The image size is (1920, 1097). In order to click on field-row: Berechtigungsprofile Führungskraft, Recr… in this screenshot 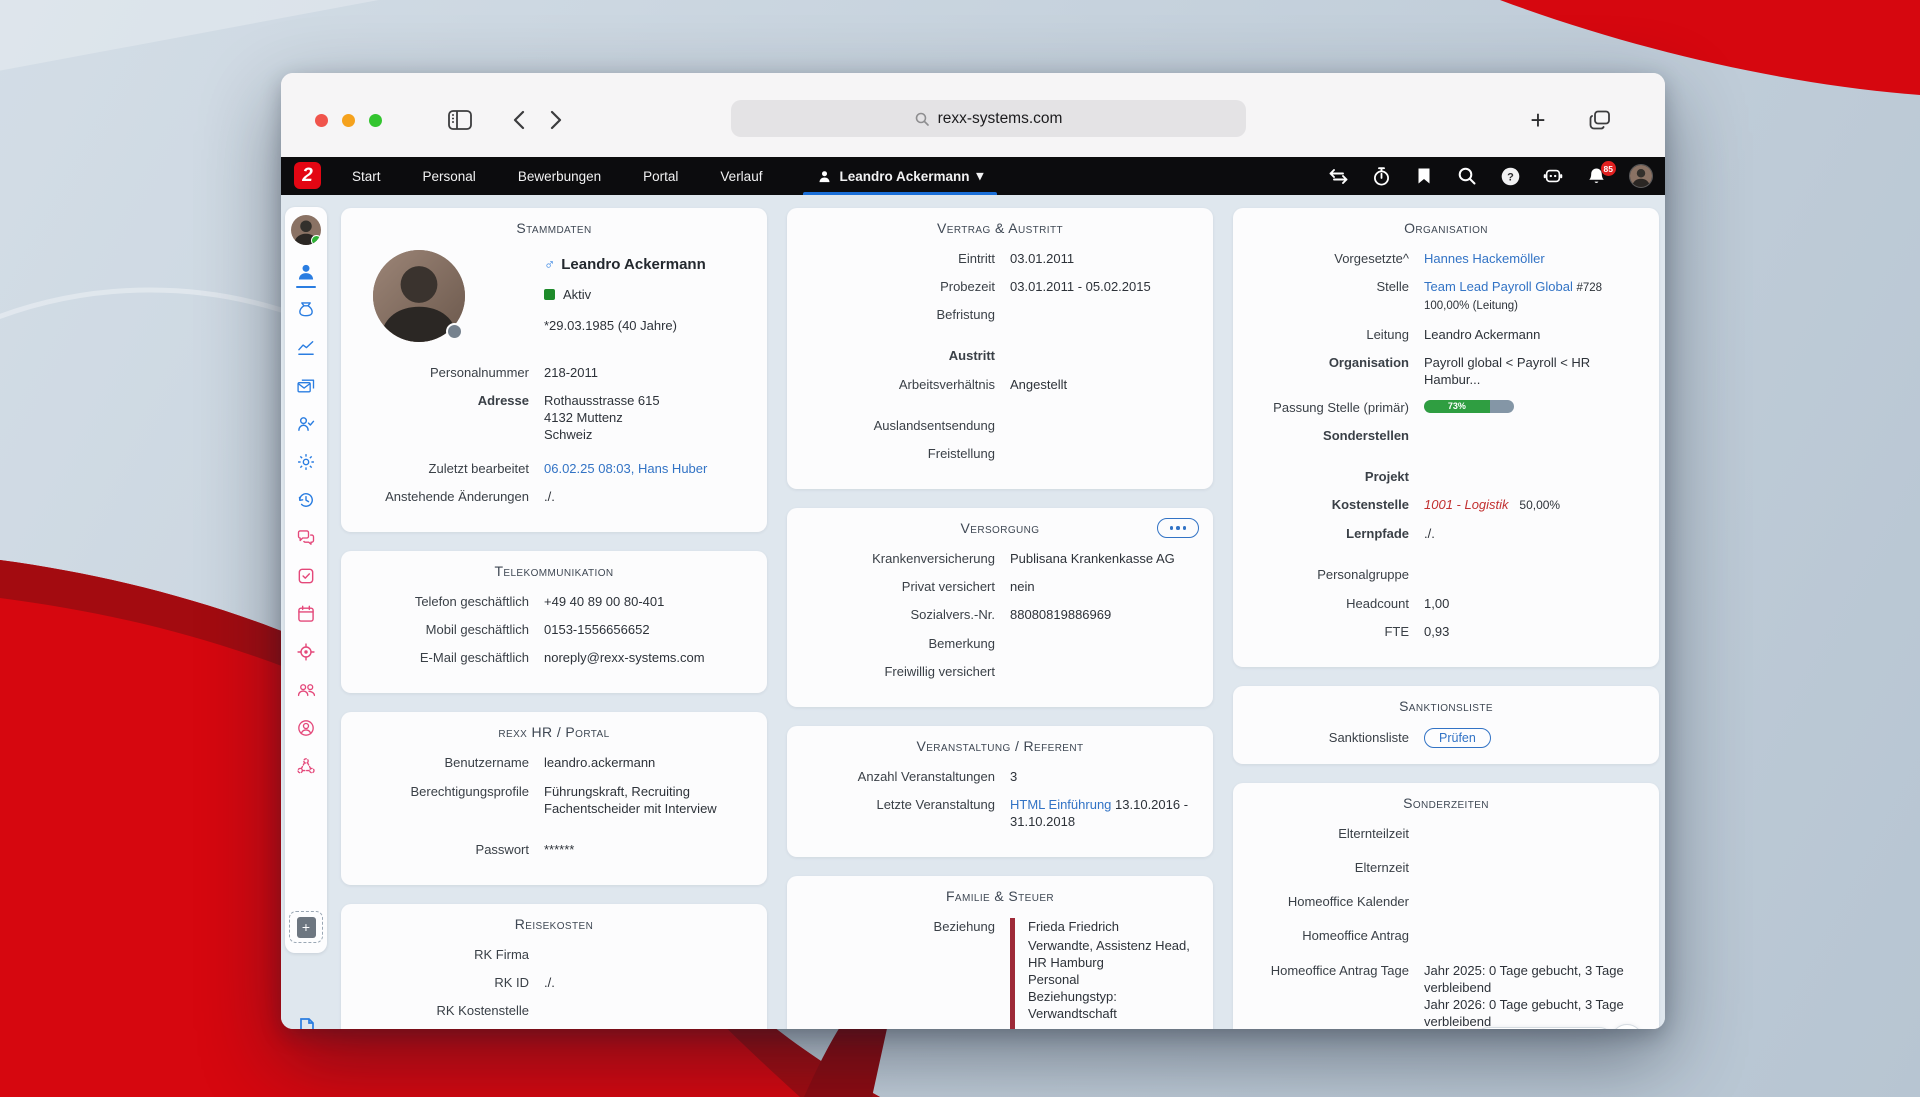, I will do `click(563, 799)`.